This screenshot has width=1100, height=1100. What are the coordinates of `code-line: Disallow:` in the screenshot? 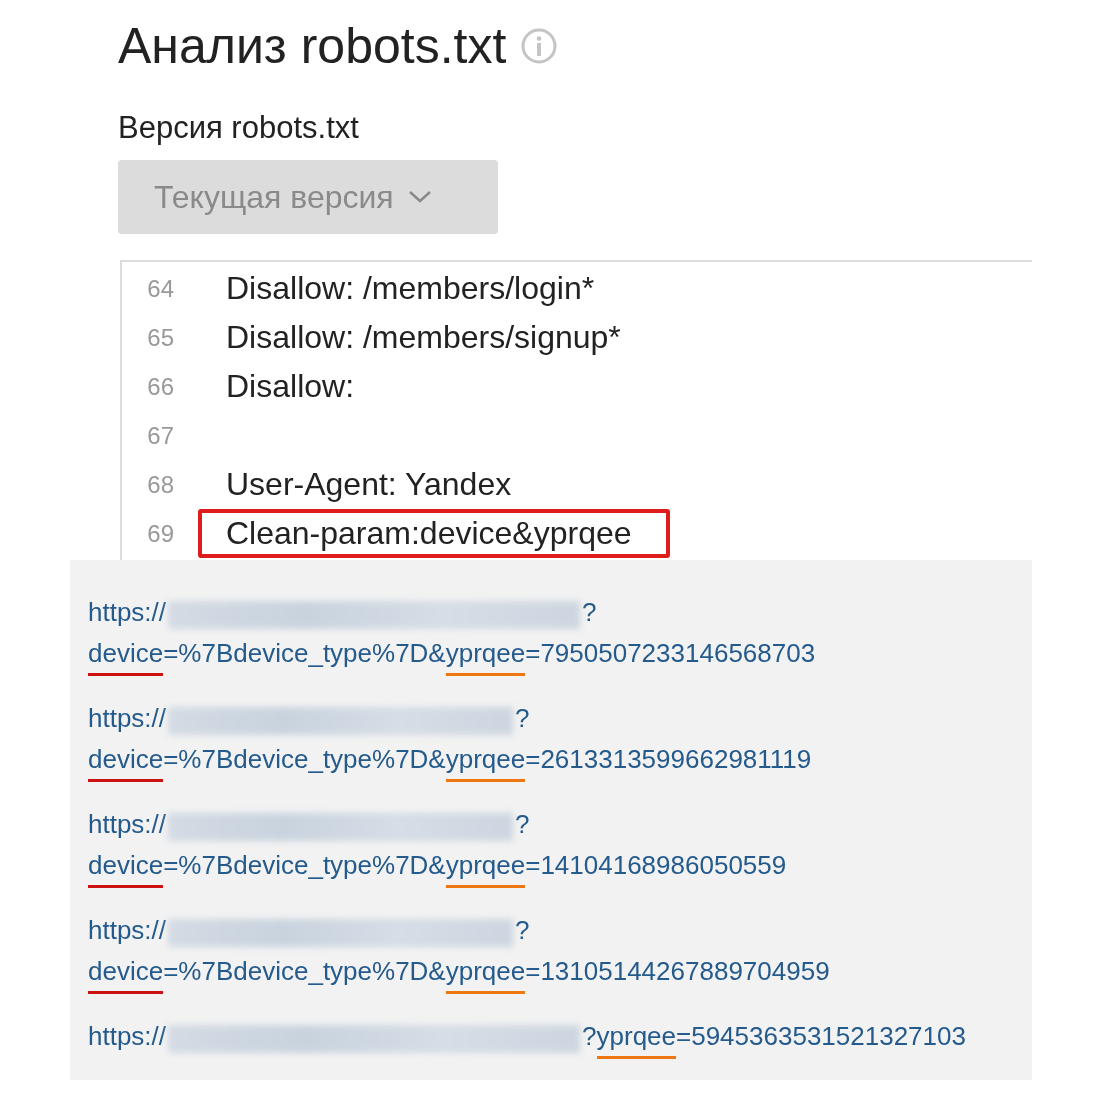 It's located at (290, 386).